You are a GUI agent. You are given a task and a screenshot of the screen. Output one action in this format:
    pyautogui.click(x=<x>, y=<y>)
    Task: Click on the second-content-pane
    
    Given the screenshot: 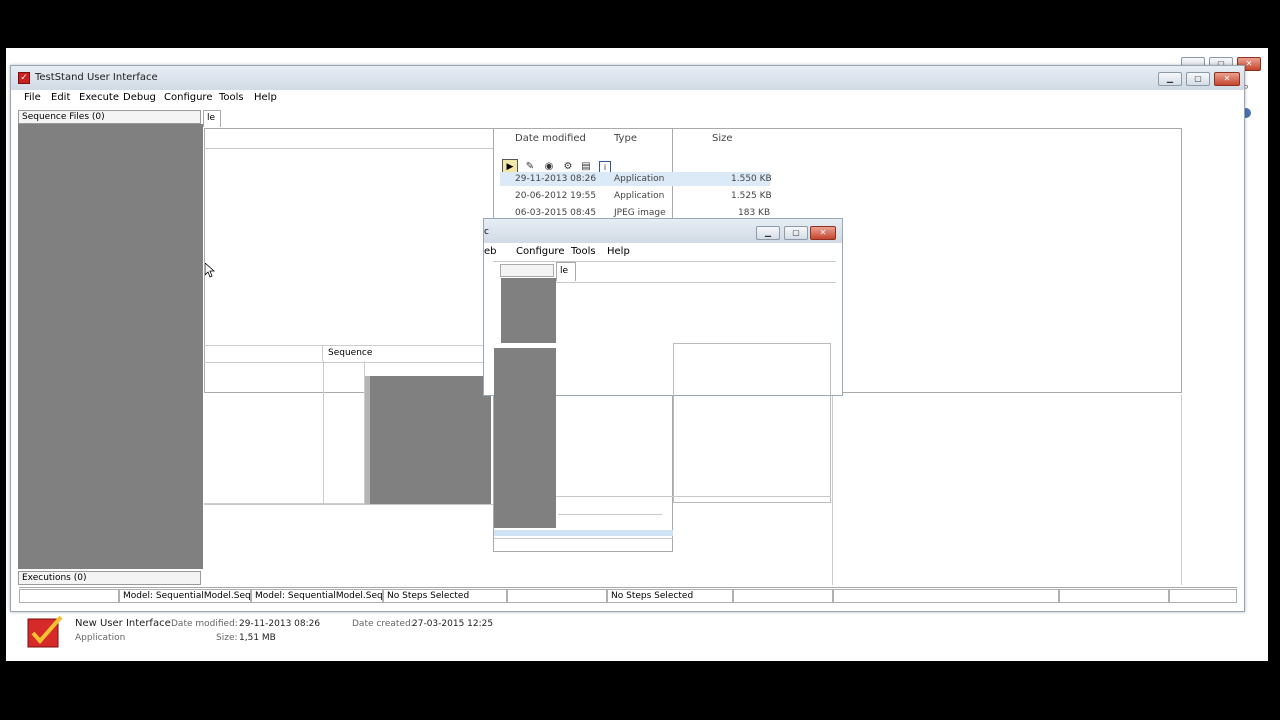 What is the action you would take?
    pyautogui.click(x=752, y=423)
    